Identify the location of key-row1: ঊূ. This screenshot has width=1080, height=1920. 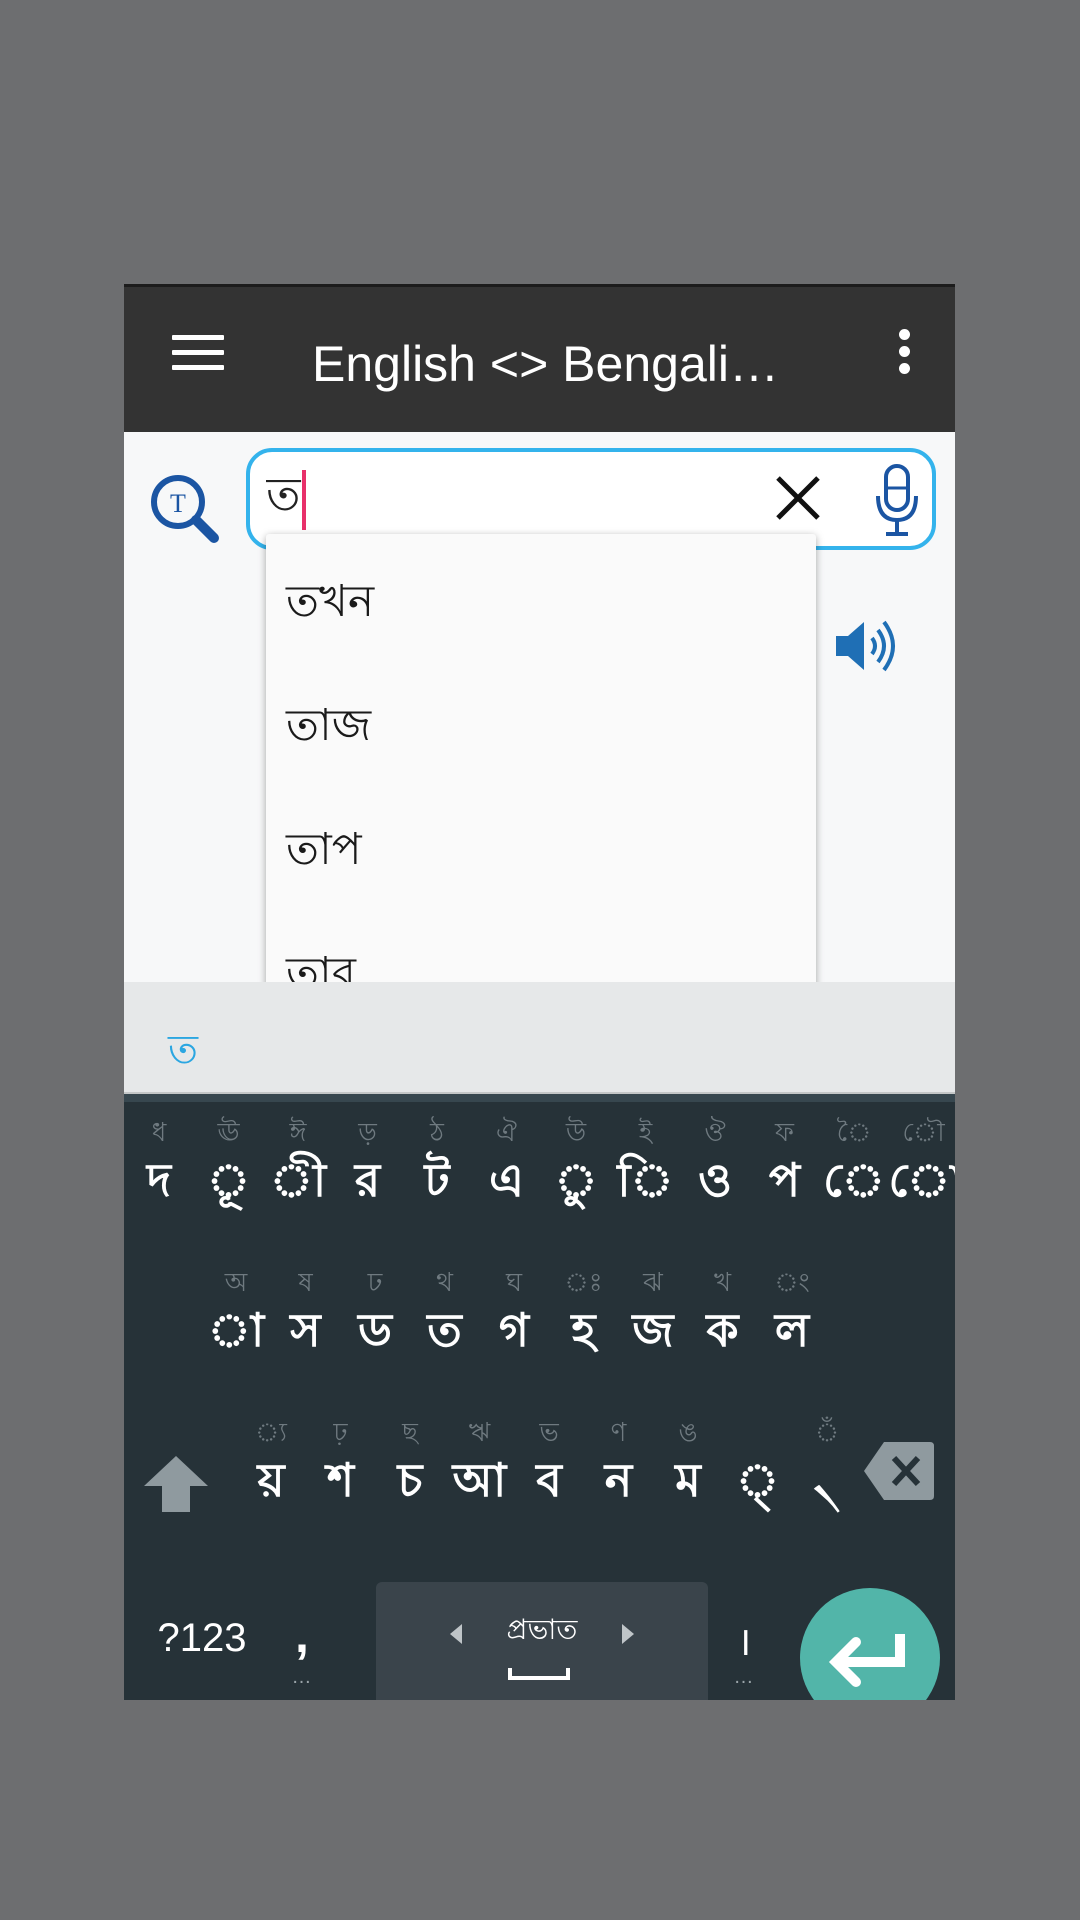
(229, 1162).